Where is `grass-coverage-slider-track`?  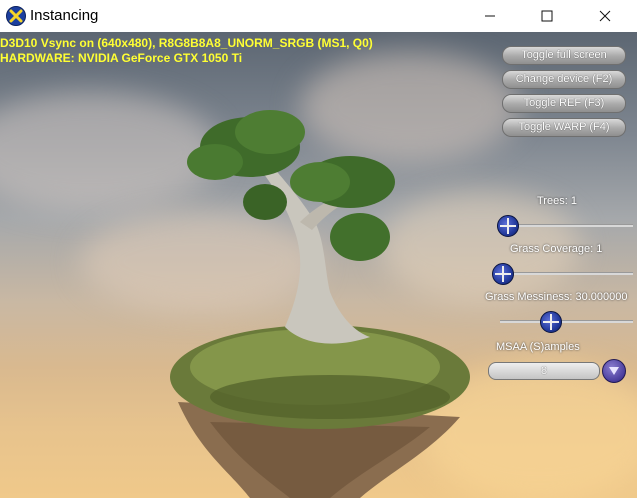
grass-coverage-slider-track is located at coordinates (567, 273).